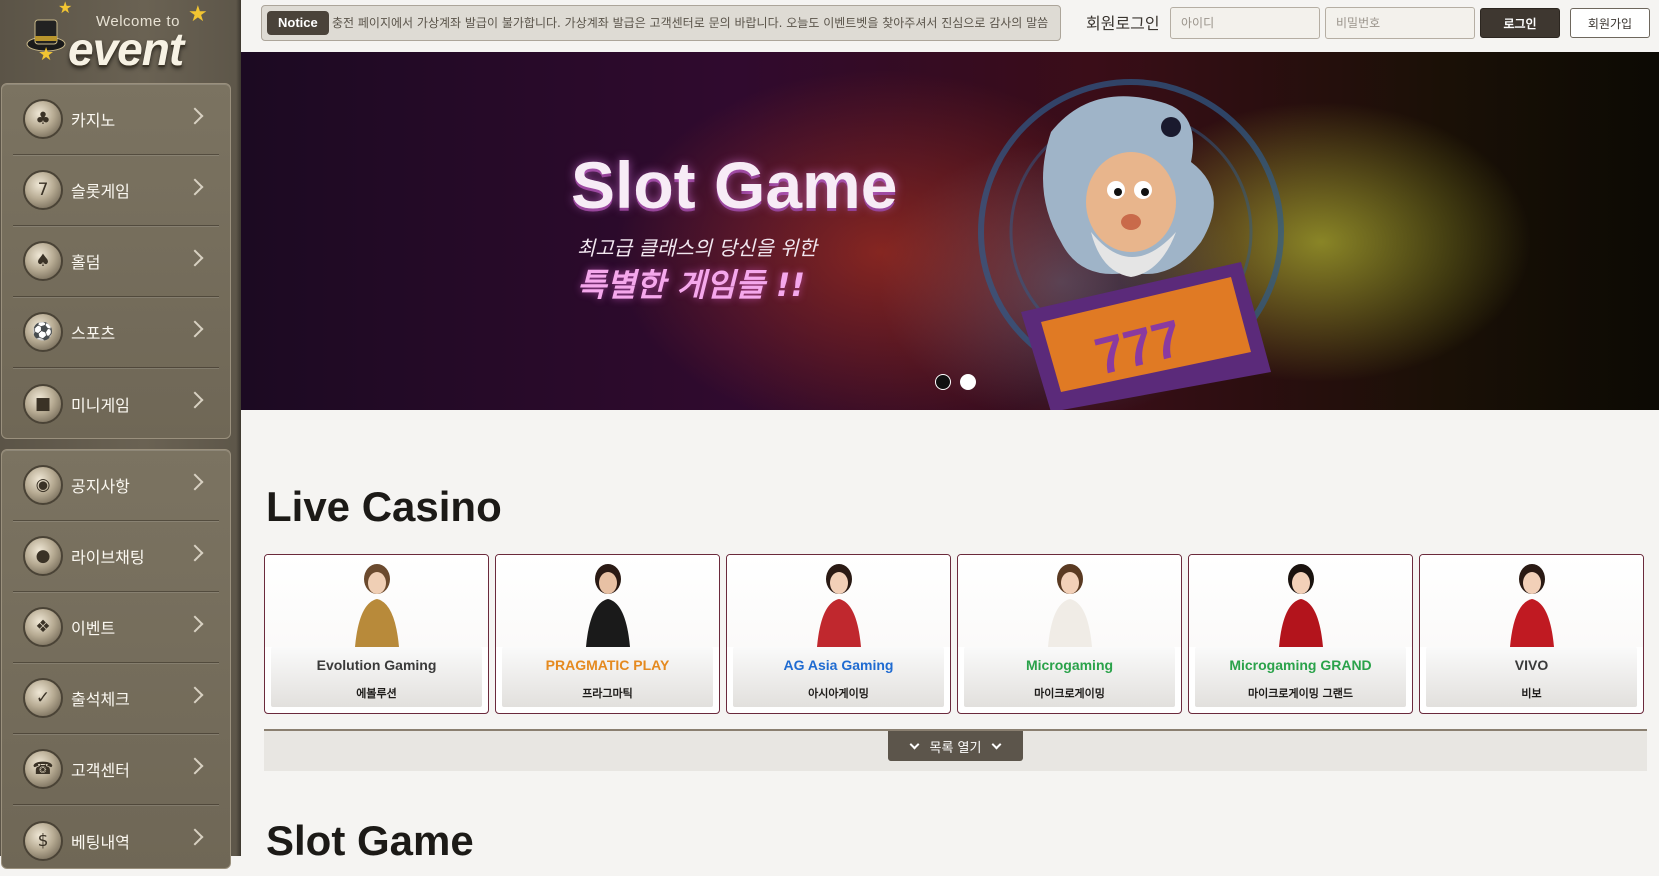 The height and width of the screenshot is (876, 1659). I want to click on provider-logo: Microgaming GRAND, so click(1300, 665).